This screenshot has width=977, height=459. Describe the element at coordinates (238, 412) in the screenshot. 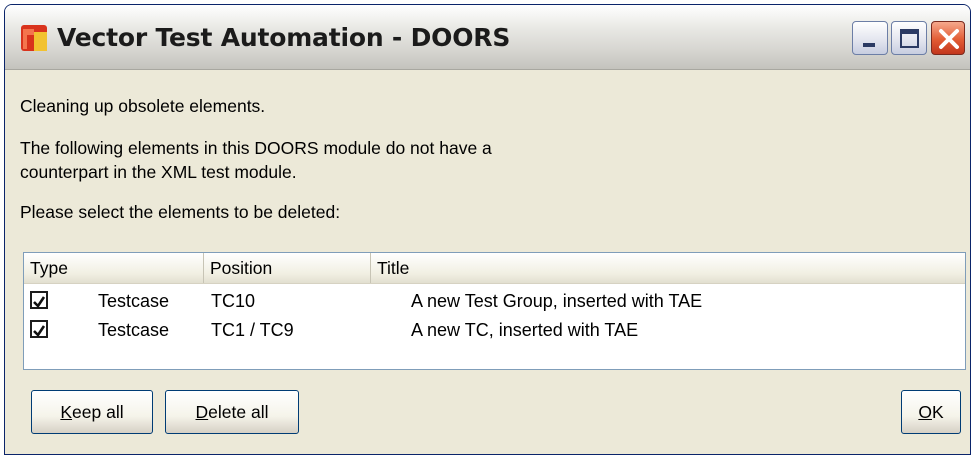

I see `delete-all-label: elete all` at that location.